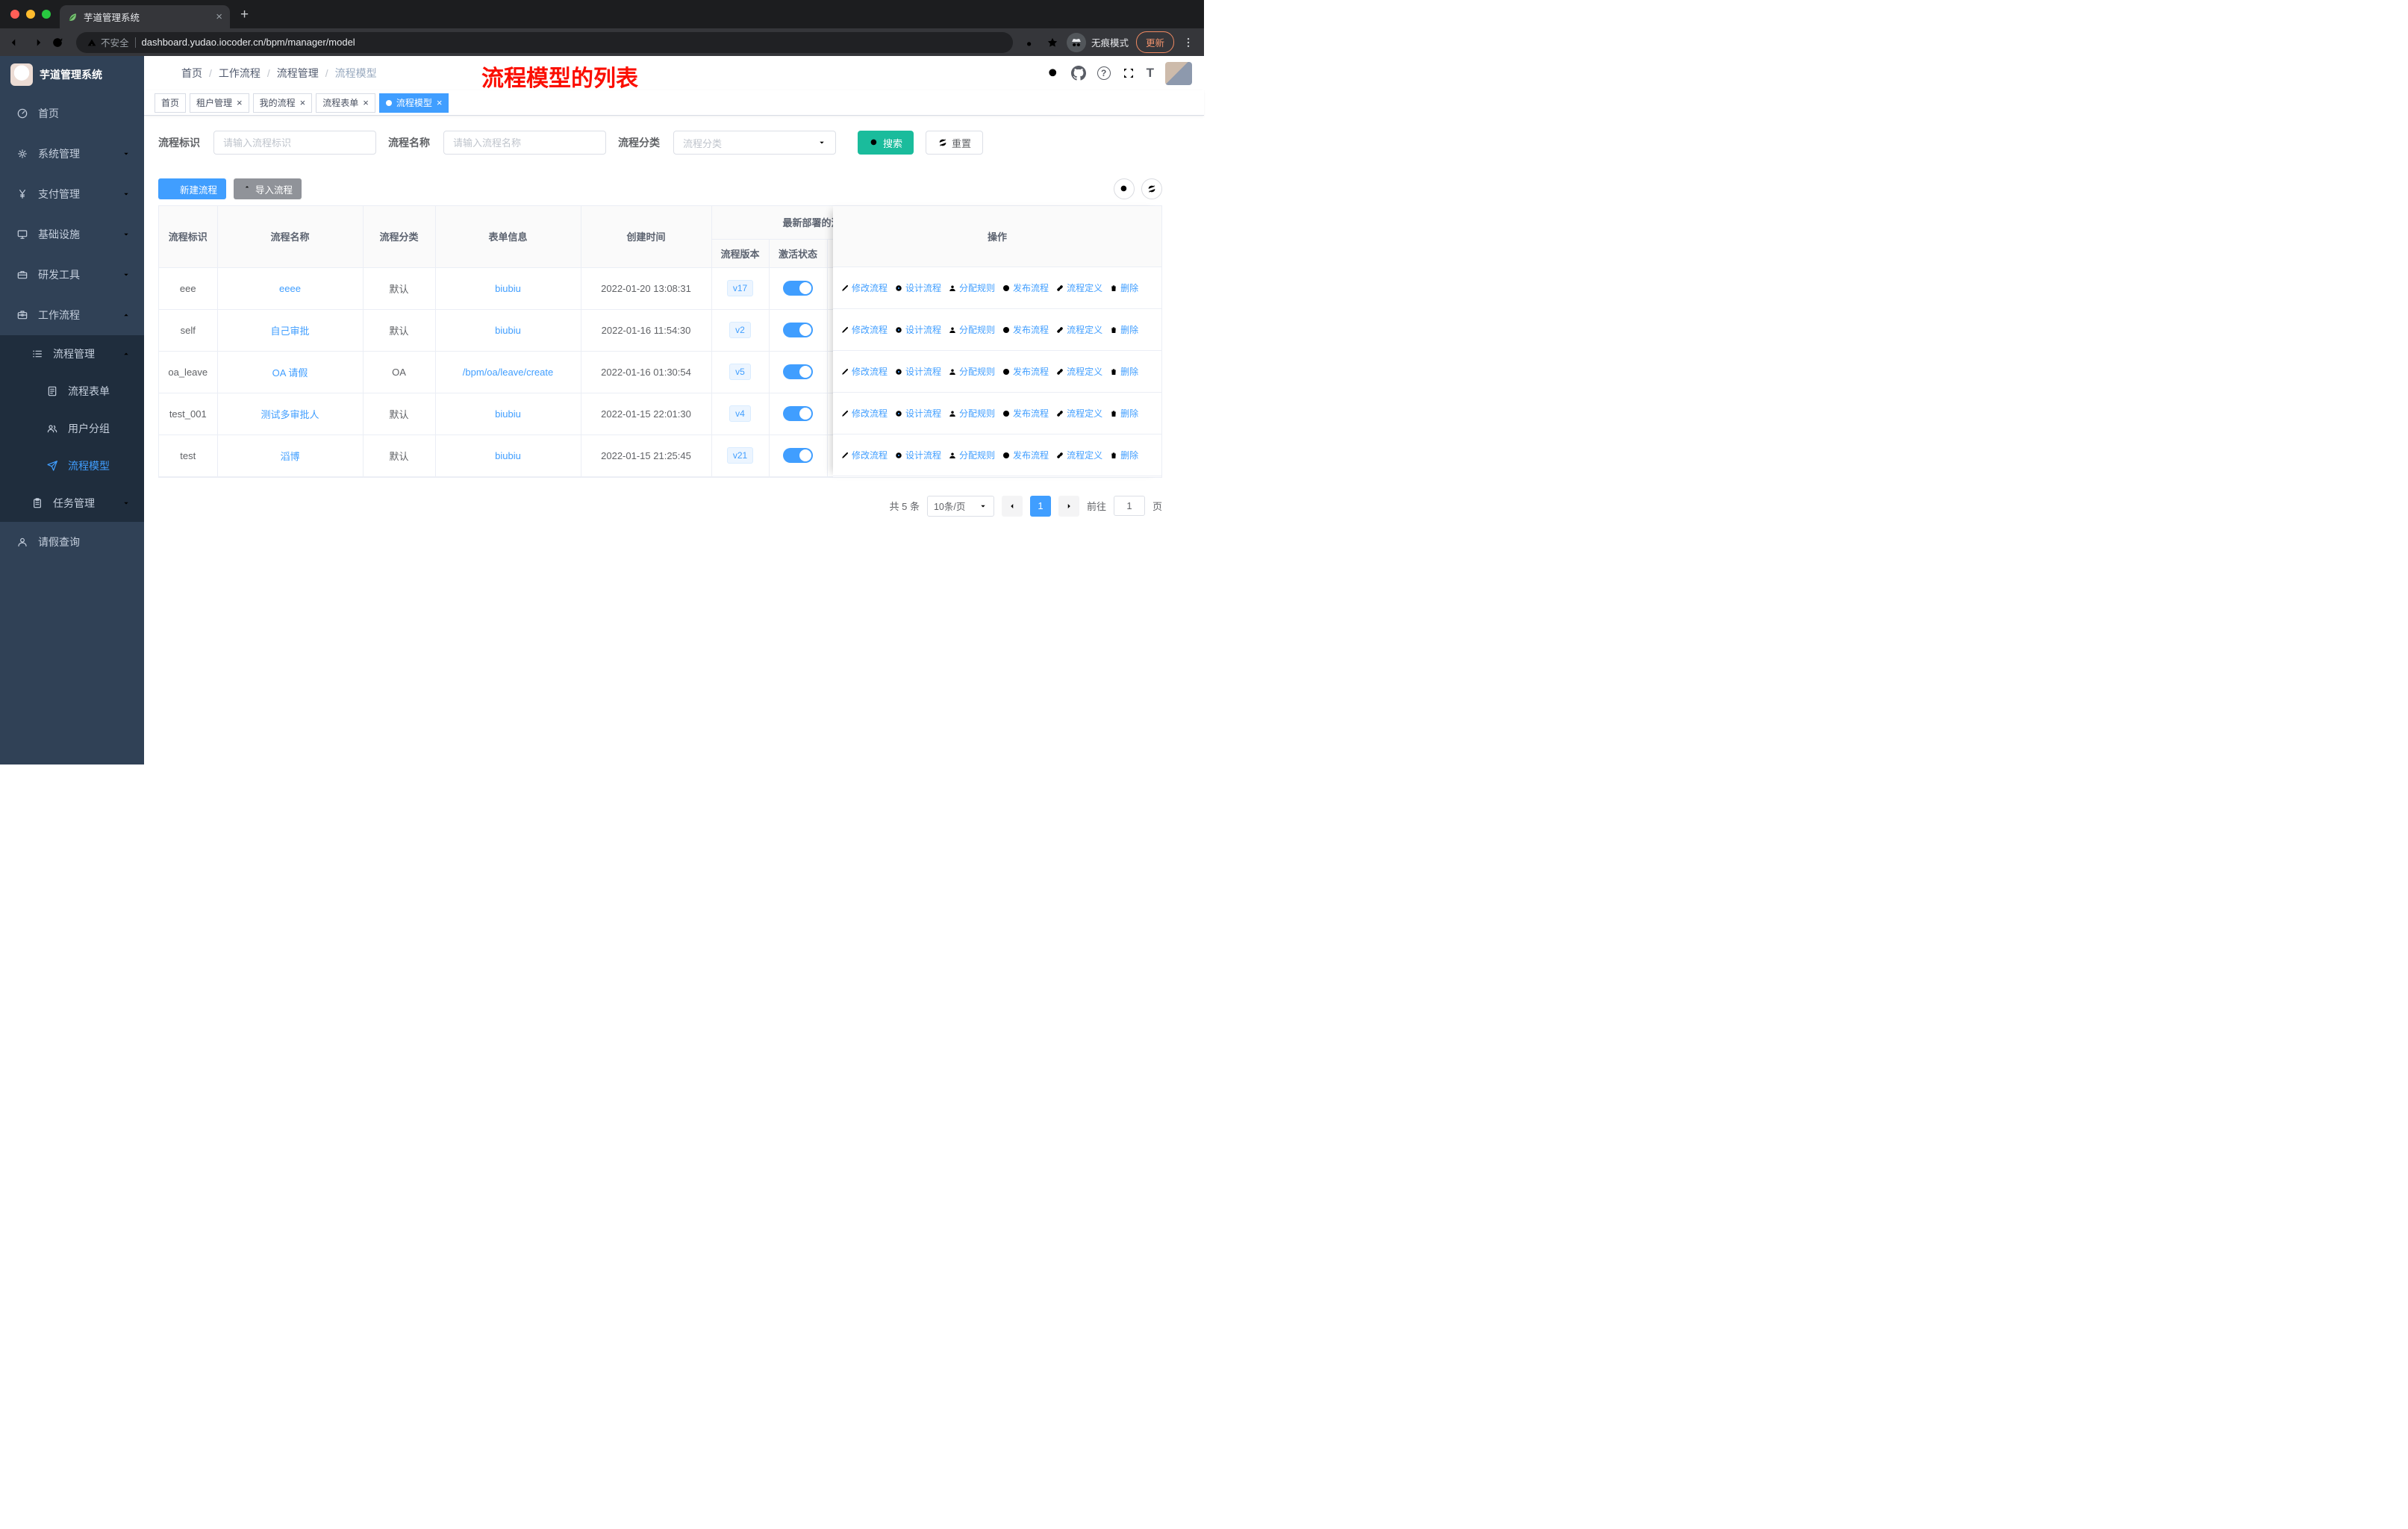  I want to click on new-tab-button: +, so click(244, 15).